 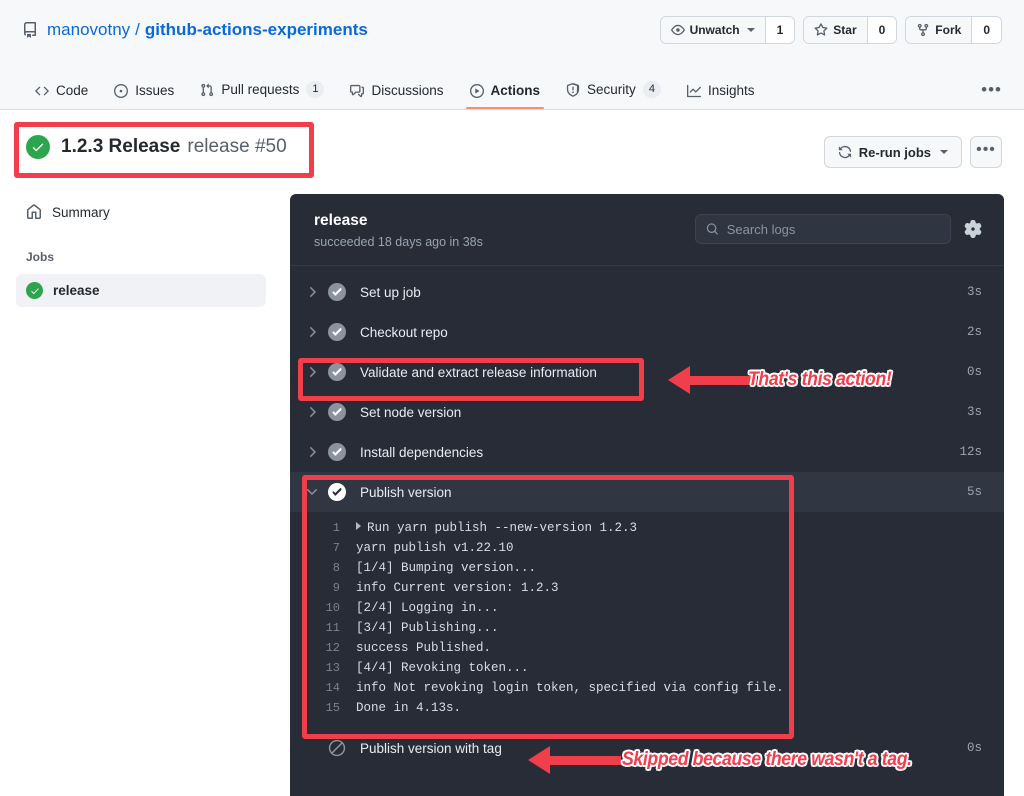 I want to click on log-line-number: 7, so click(x=336, y=548).